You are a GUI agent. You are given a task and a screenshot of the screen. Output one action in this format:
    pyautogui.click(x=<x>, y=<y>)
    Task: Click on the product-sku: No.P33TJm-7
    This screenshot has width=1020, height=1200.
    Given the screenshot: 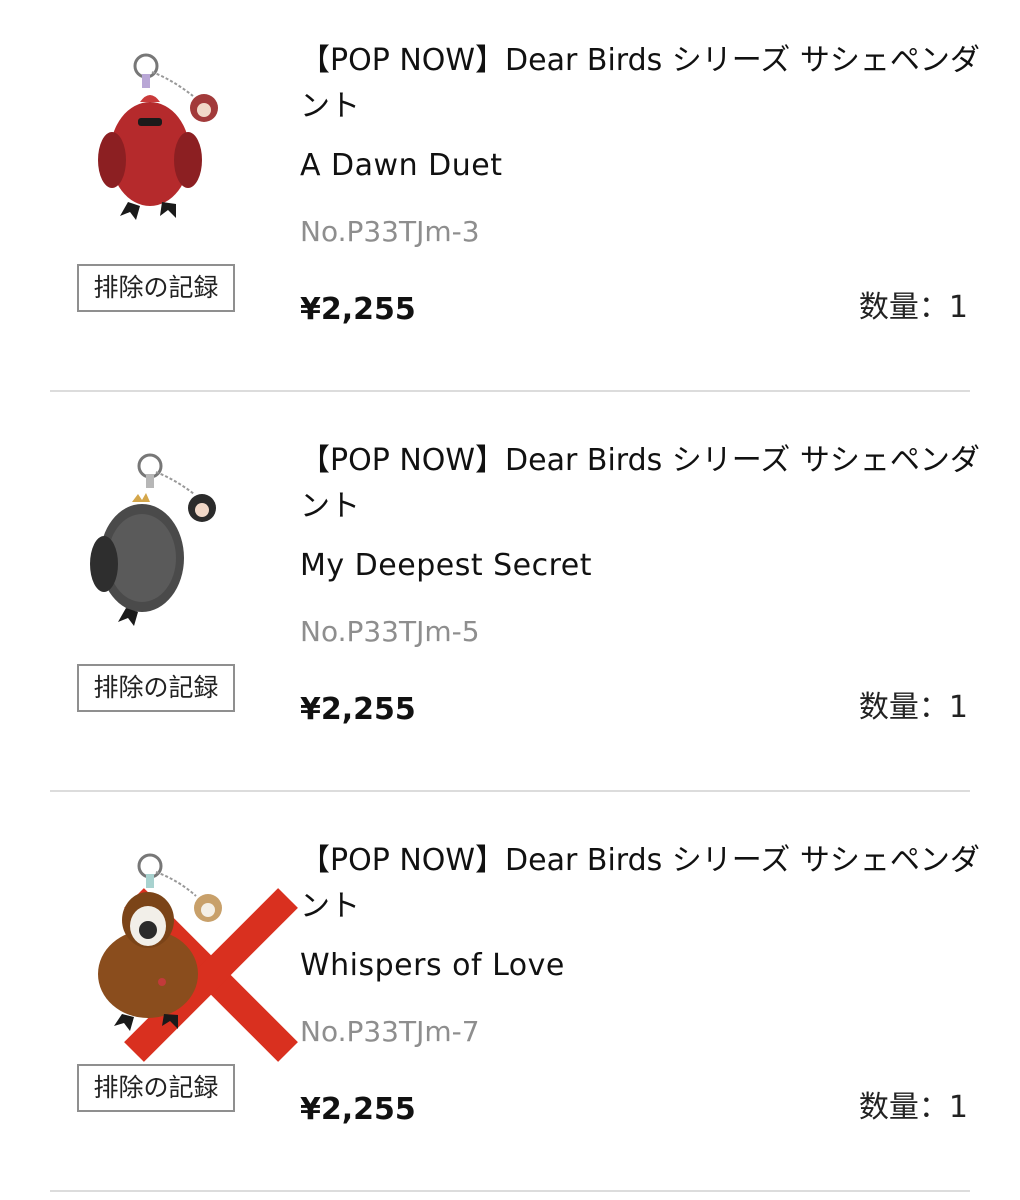 What is the action you would take?
    pyautogui.click(x=390, y=1031)
    